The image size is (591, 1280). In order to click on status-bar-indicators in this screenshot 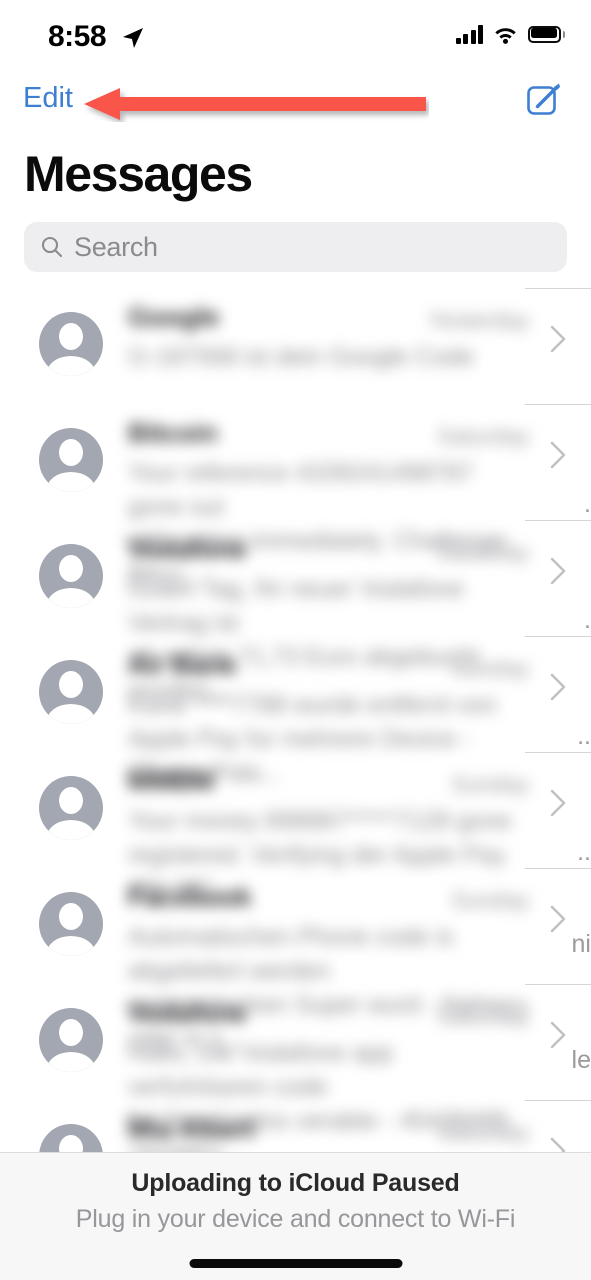, I will do `click(510, 34)`.